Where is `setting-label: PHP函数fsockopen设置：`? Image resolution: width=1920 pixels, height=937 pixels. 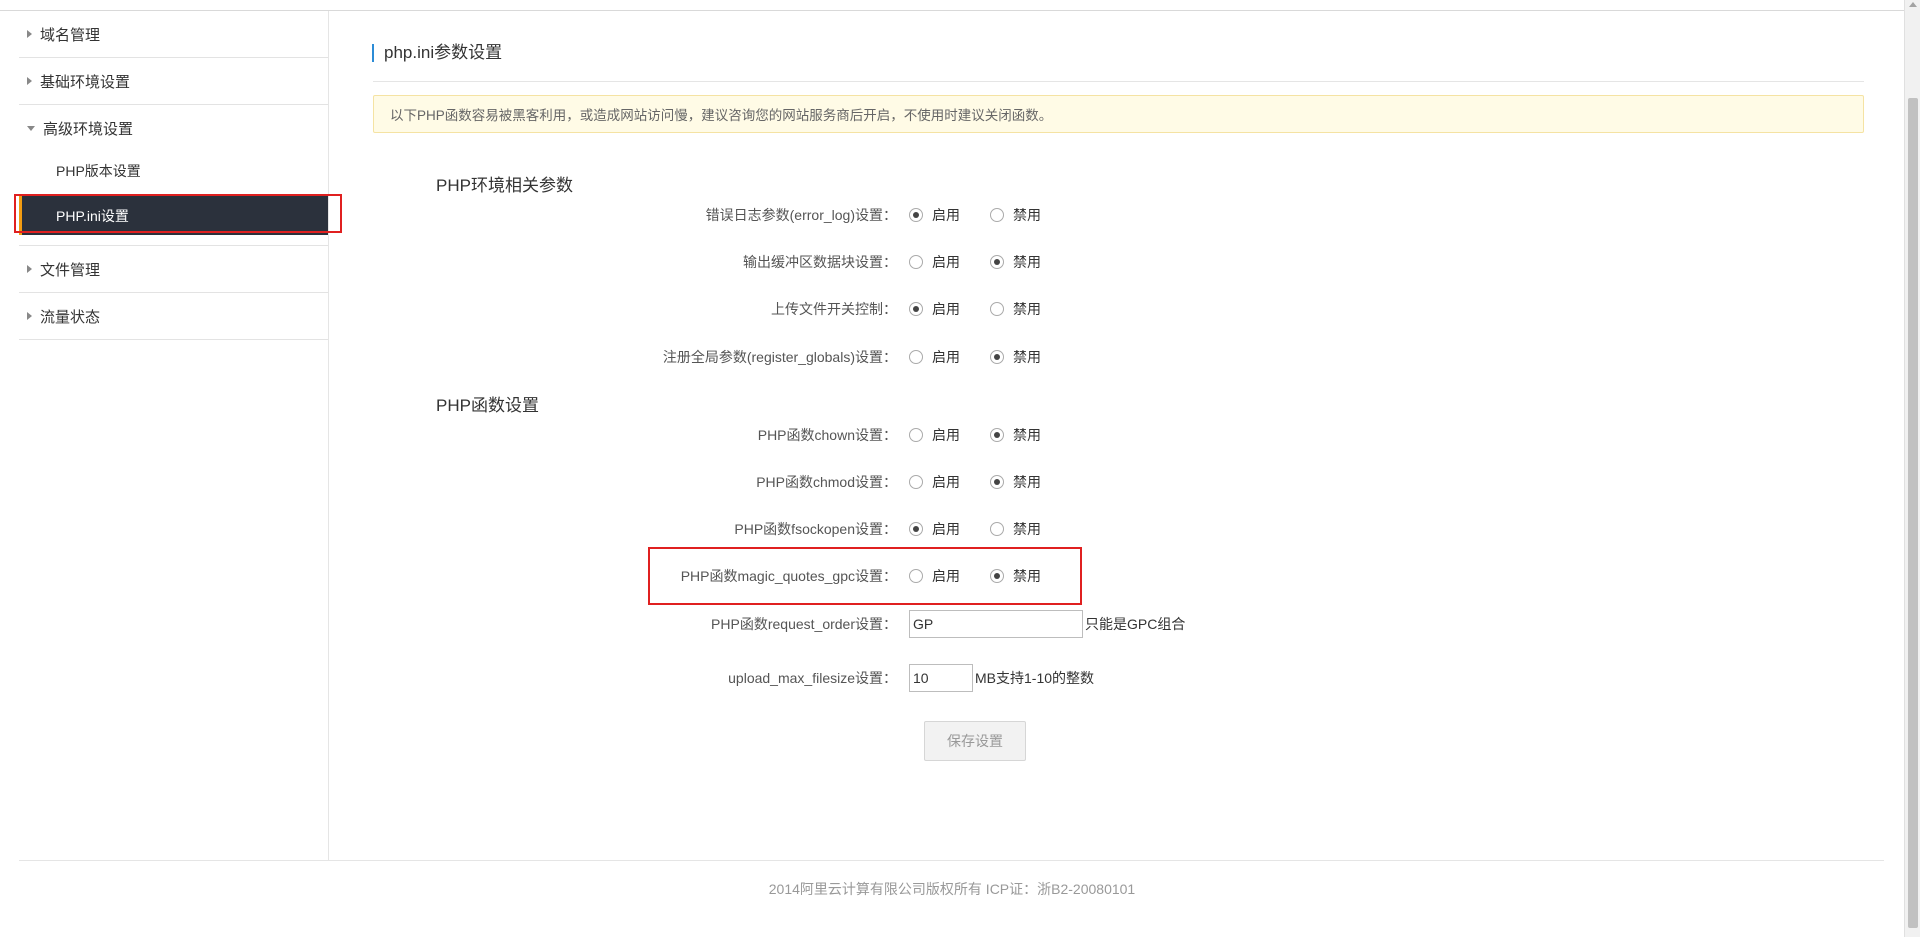 setting-label: PHP函数fsockopen设置： is located at coordinates (815, 529).